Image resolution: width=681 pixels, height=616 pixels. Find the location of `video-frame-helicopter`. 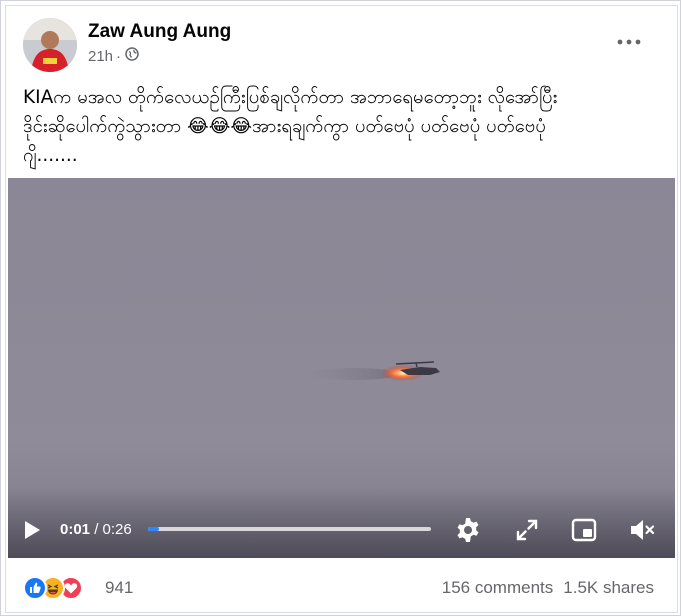

video-frame-helicopter is located at coordinates (374, 371).